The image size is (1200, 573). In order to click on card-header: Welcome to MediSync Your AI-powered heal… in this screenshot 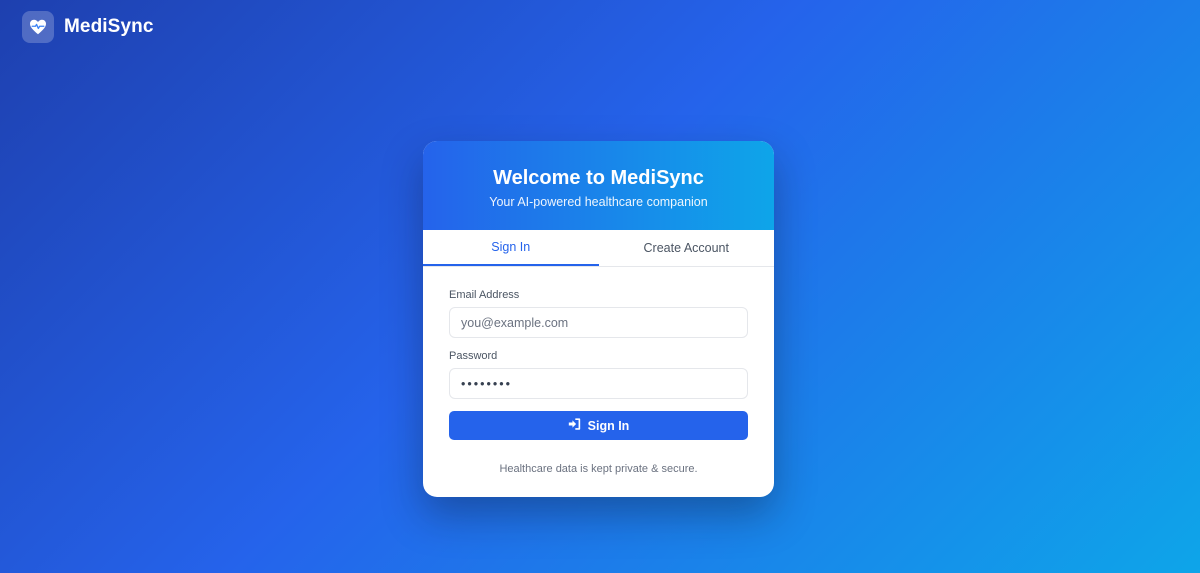, I will do `click(598, 185)`.